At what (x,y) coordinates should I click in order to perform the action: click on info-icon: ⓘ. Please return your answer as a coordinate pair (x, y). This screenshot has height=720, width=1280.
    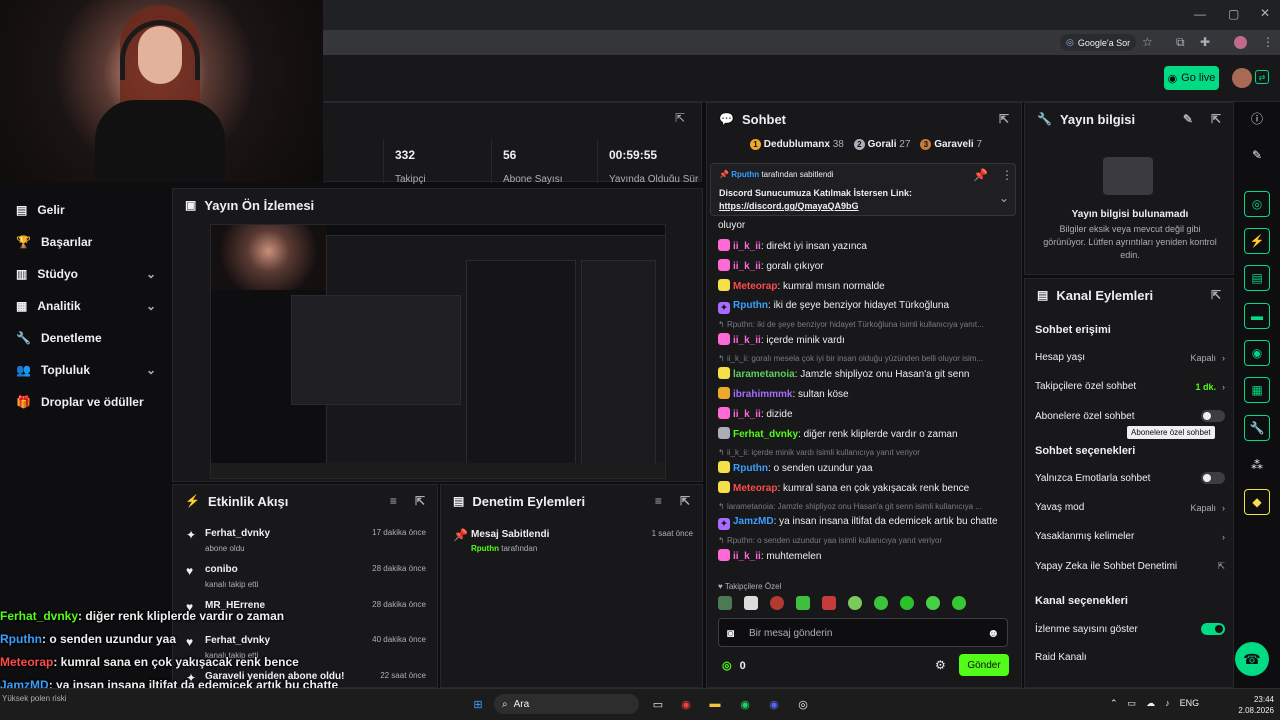
    Looking at the image, I should click on (1257, 118).